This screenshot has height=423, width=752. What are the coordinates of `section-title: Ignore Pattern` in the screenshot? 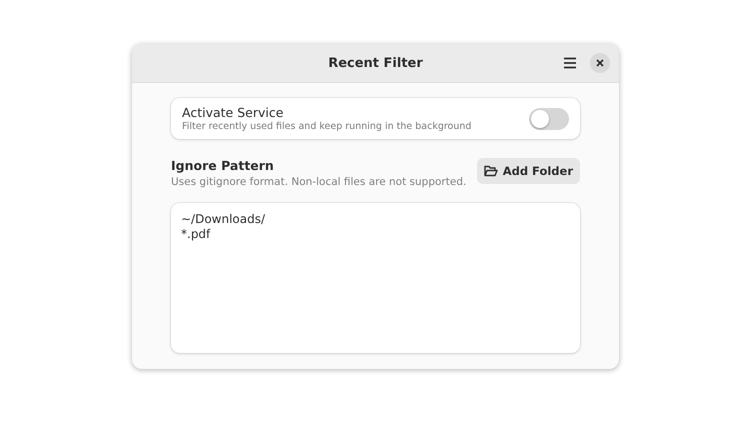 It's located at (223, 165).